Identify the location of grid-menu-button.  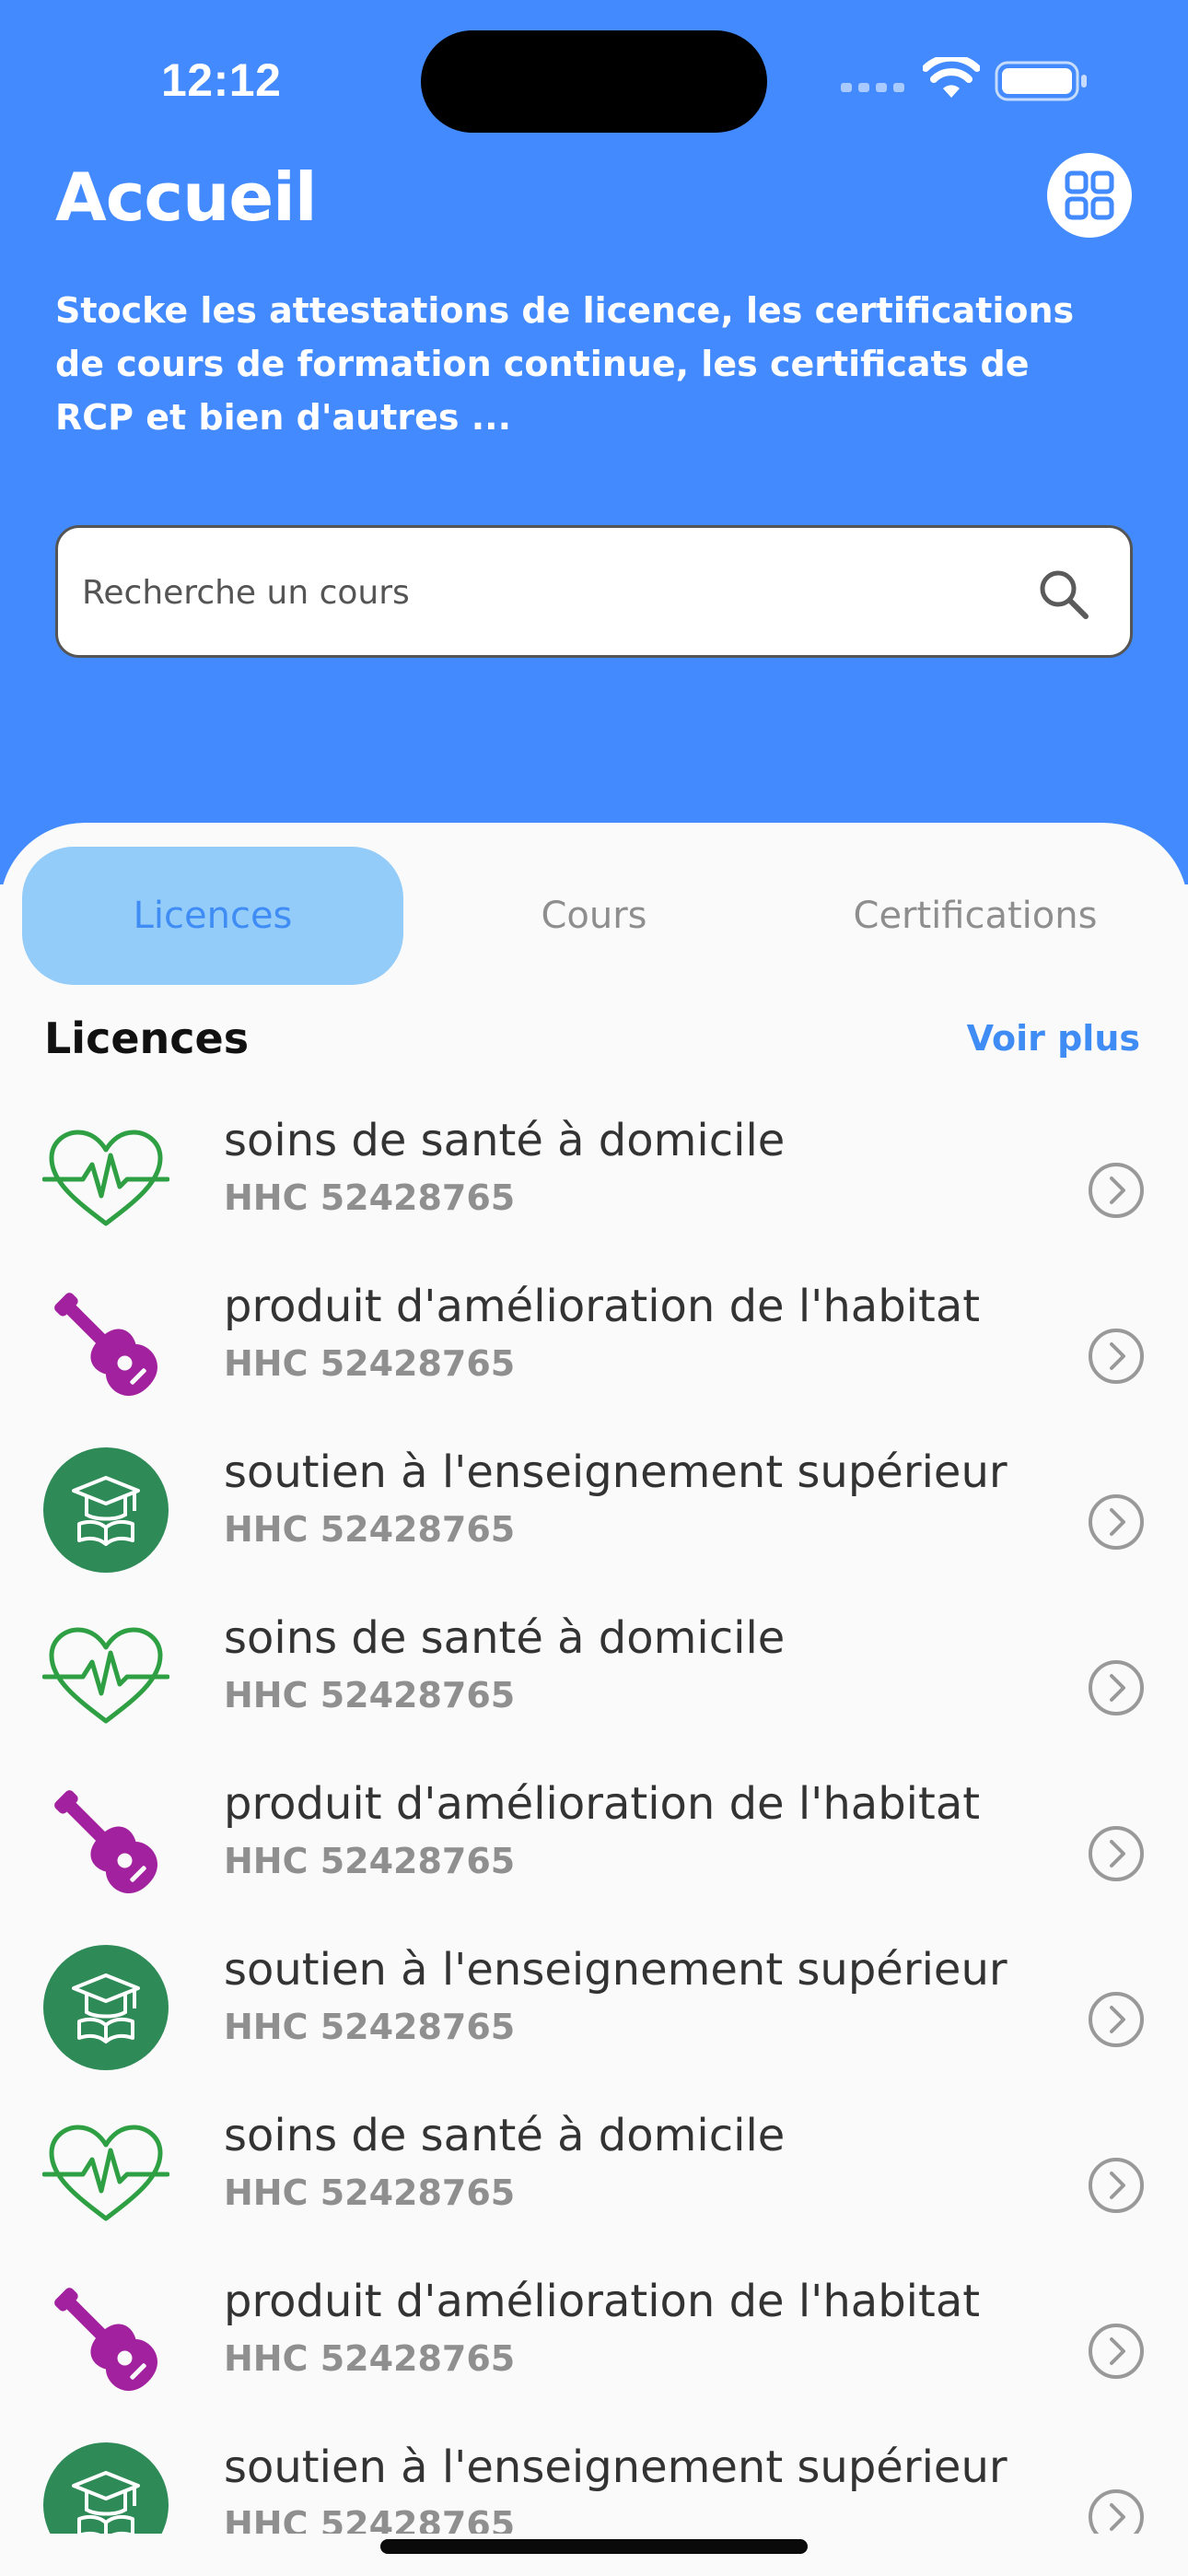
(1089, 195).